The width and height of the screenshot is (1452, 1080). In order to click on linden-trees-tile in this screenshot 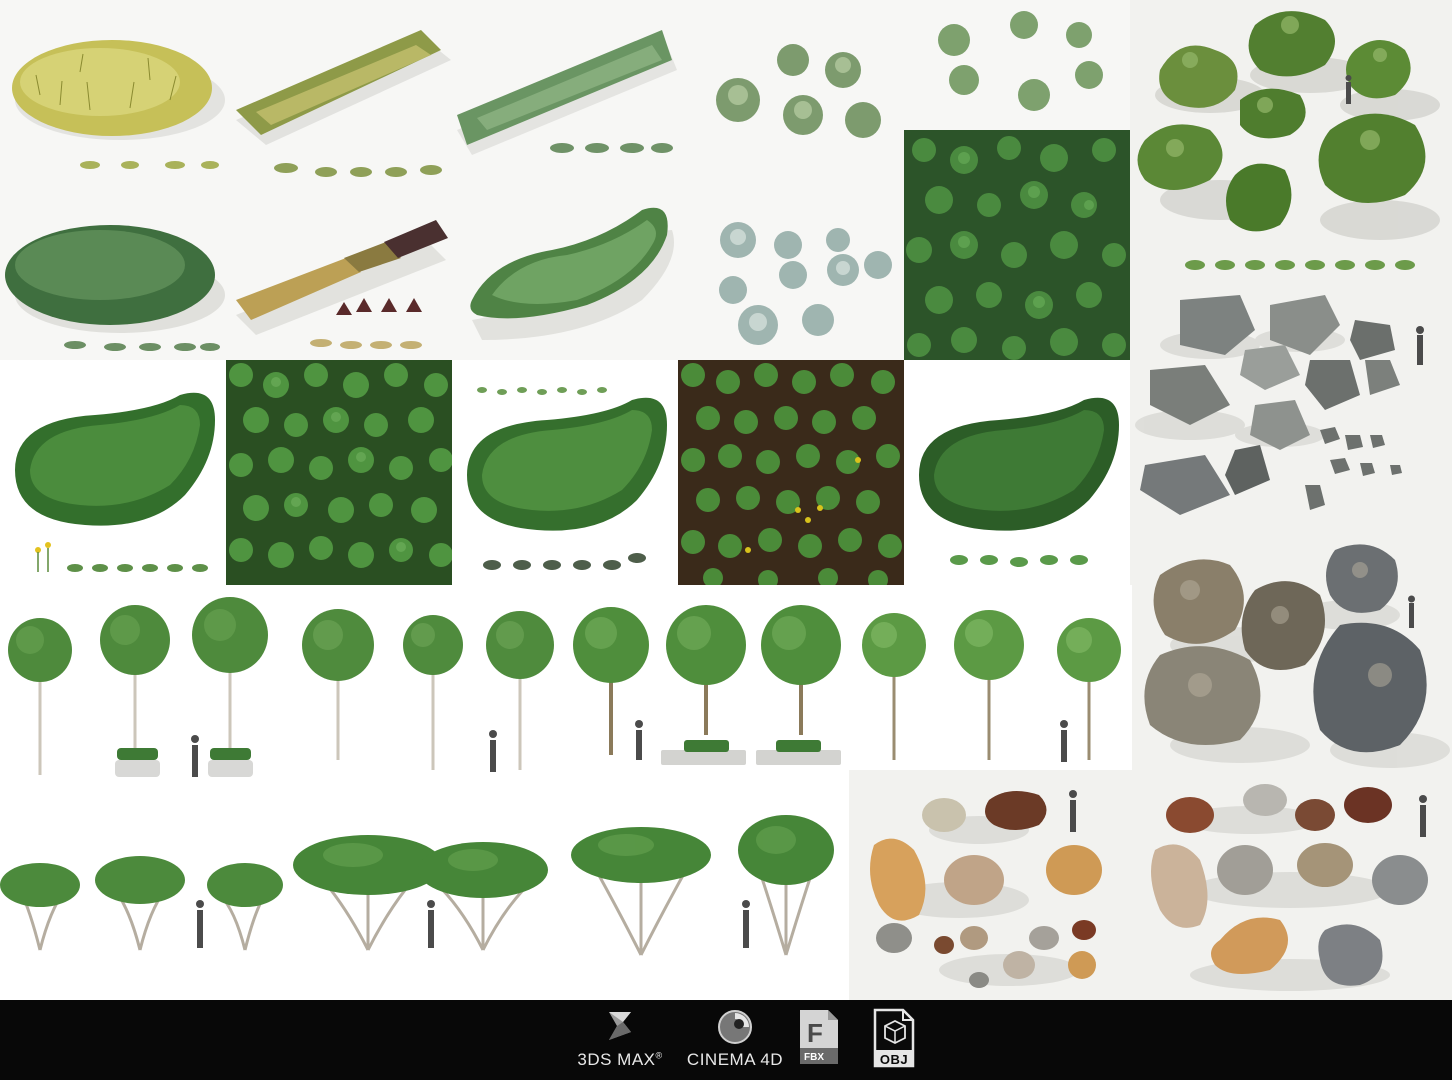, I will do `click(990, 685)`.